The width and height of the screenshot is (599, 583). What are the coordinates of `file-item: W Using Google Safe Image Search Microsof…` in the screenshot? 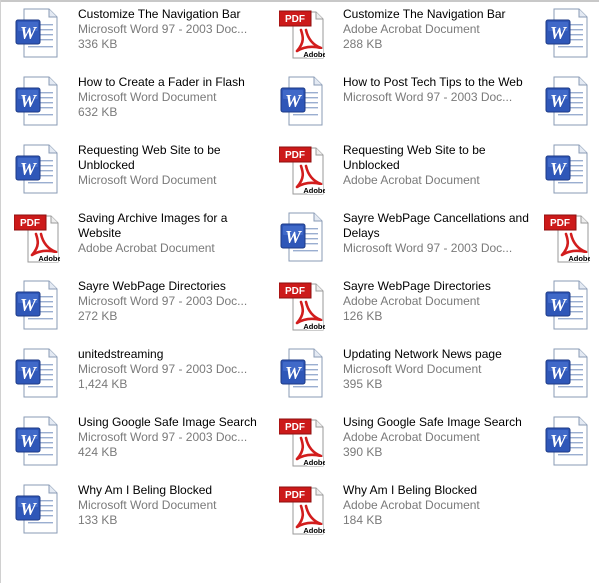 It's located at (132, 444).